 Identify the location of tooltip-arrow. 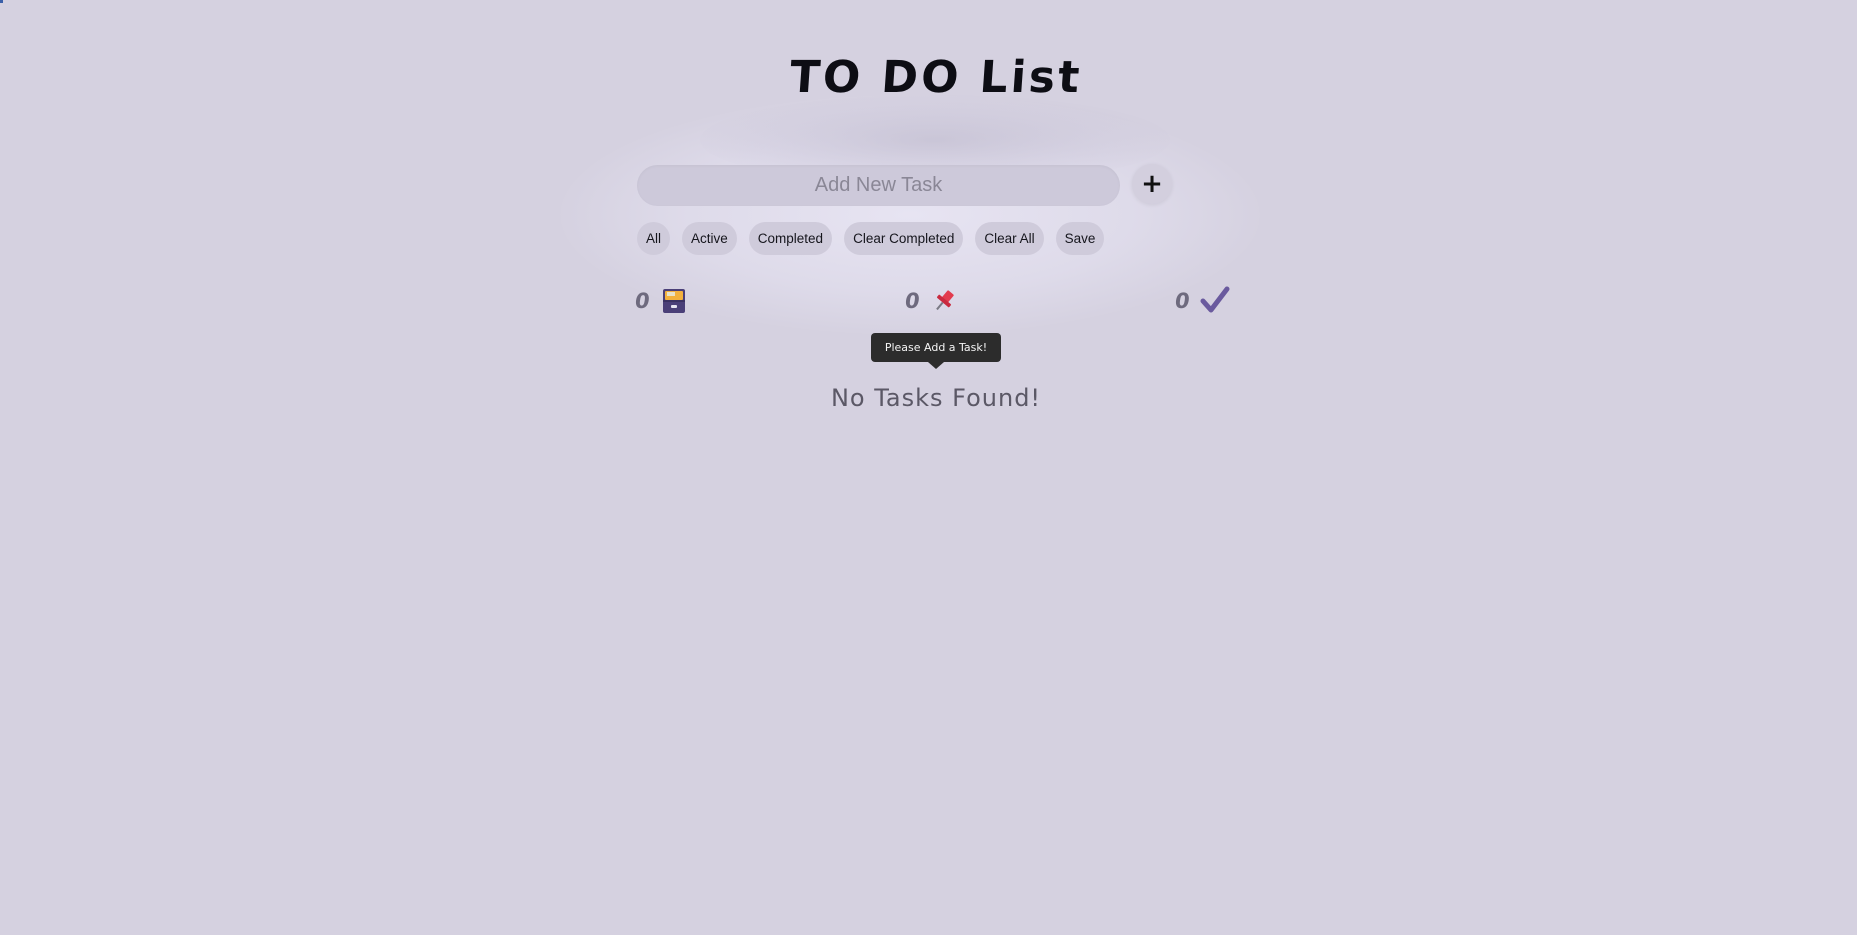
(936, 365).